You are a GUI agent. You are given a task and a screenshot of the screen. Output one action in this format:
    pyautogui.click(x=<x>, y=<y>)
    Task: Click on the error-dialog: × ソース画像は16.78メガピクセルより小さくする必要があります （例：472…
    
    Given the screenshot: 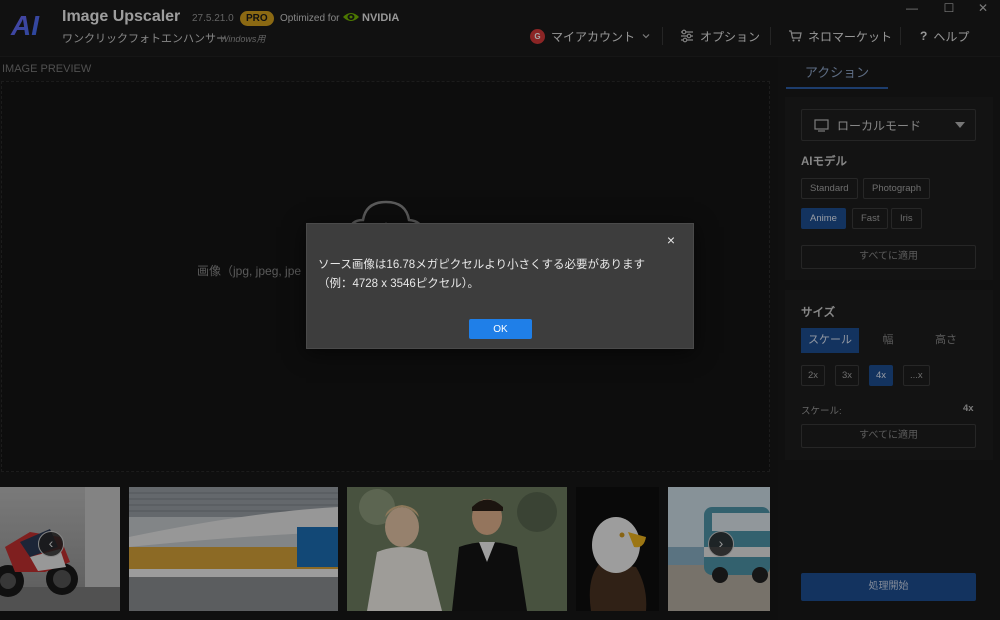 What is the action you would take?
    pyautogui.click(x=500, y=286)
    